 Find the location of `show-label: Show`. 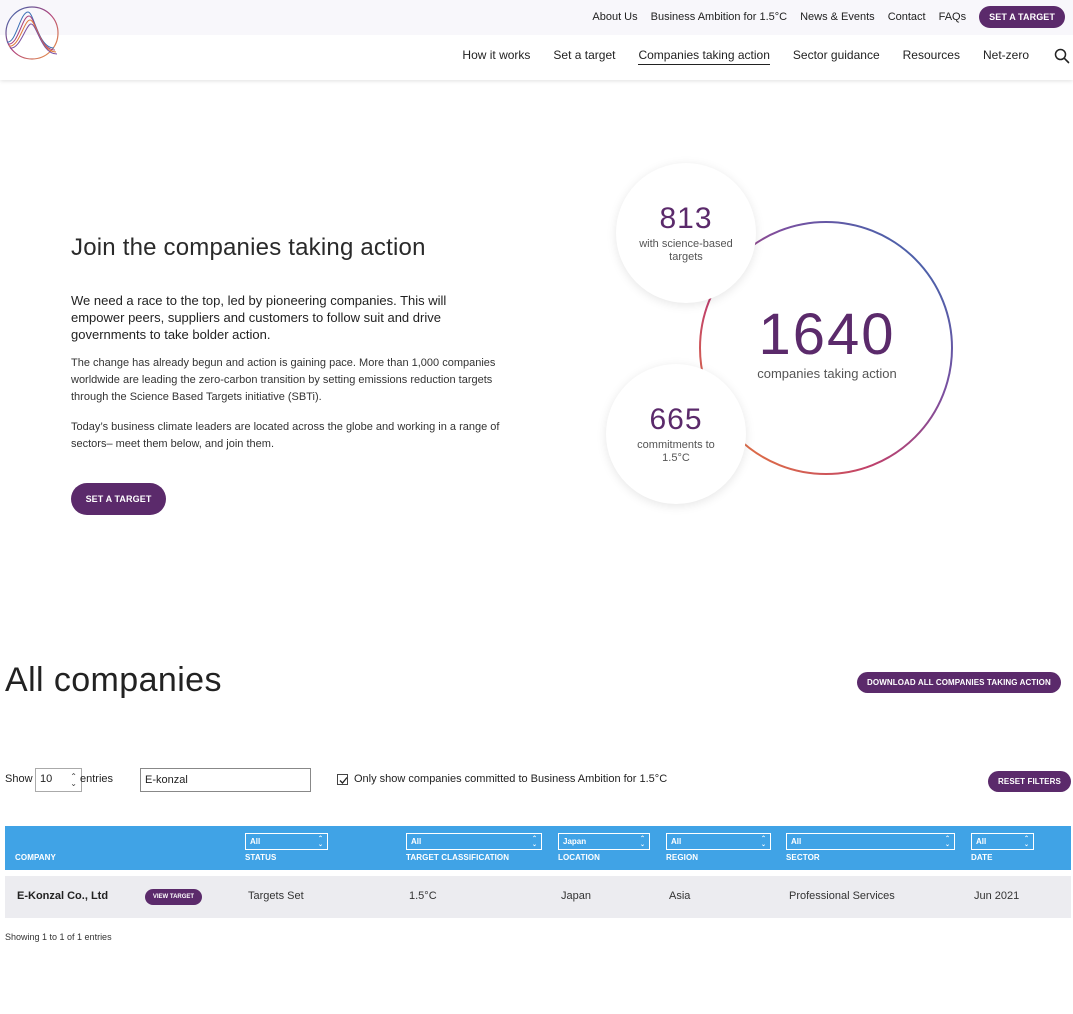

show-label: Show is located at coordinates (19, 779).